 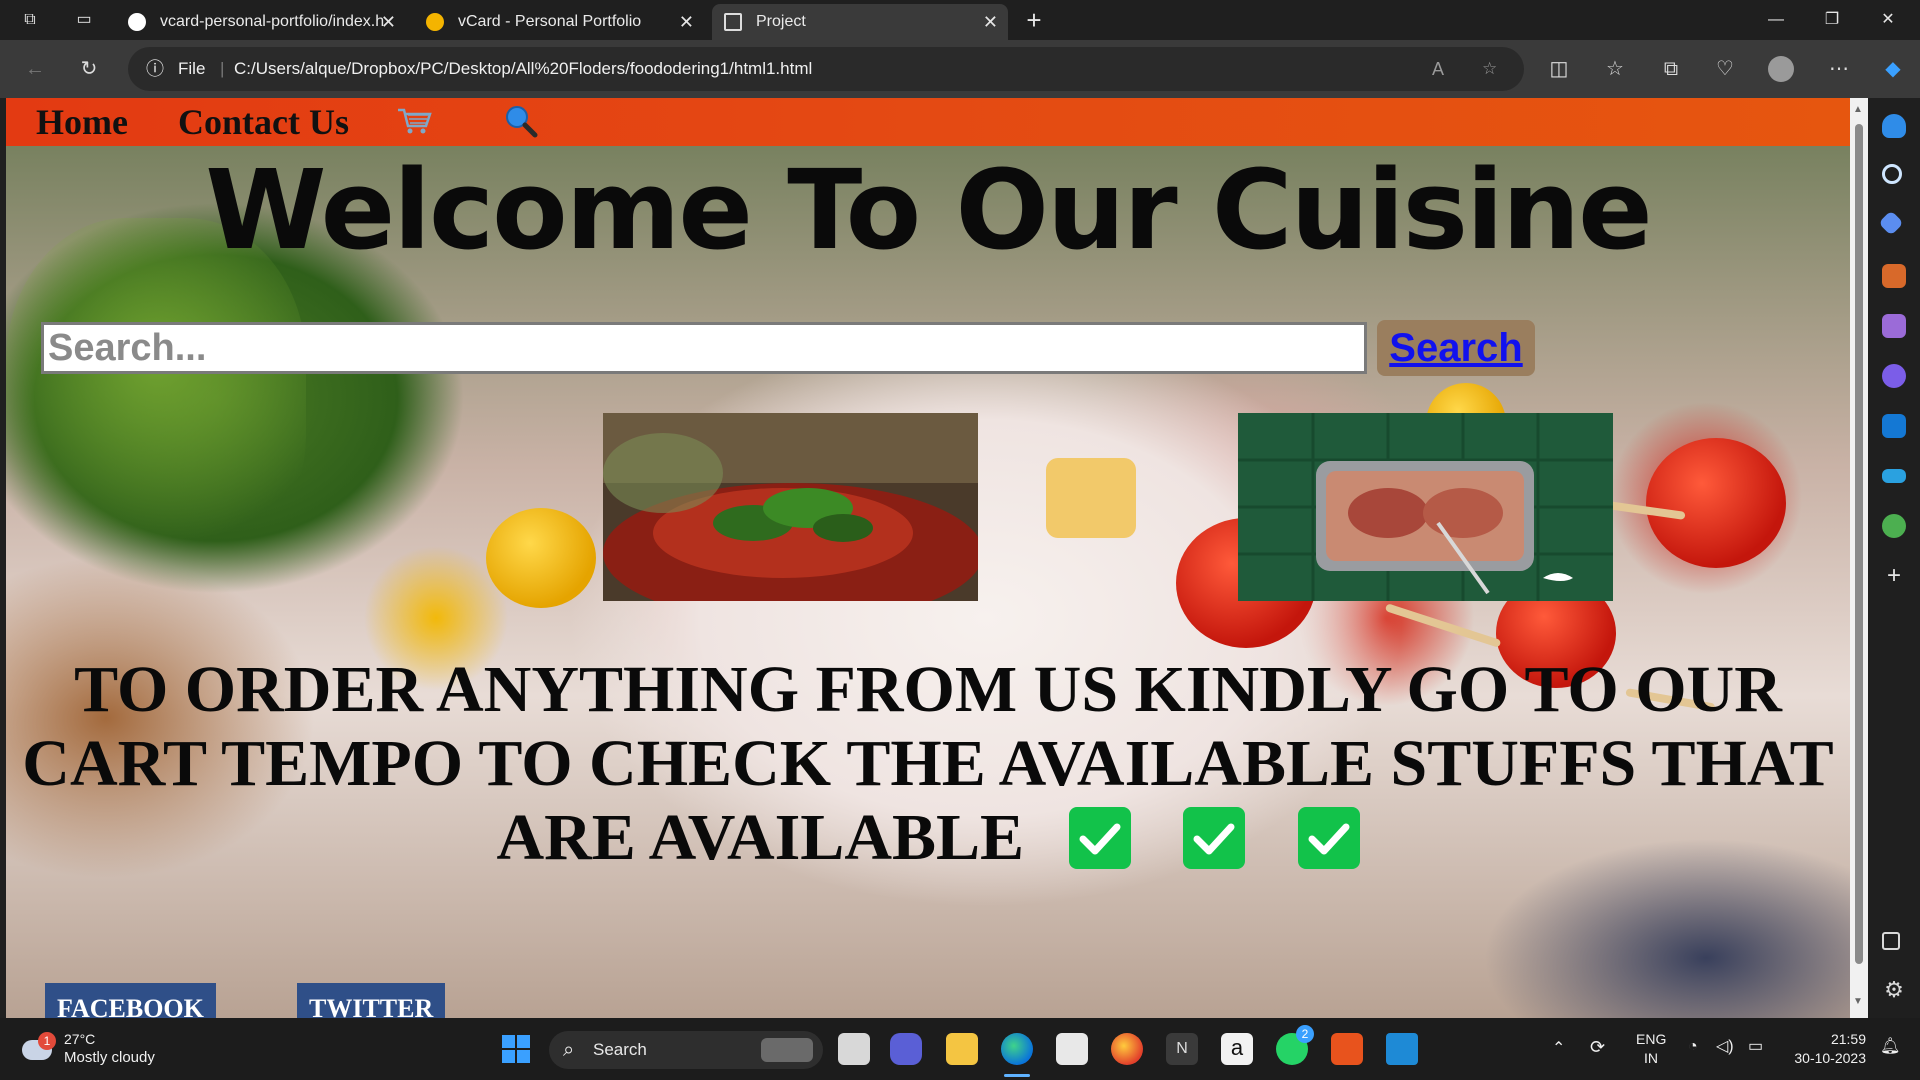 What do you see at coordinates (781, 21) in the screenshot?
I see `tab-label: Project` at bounding box center [781, 21].